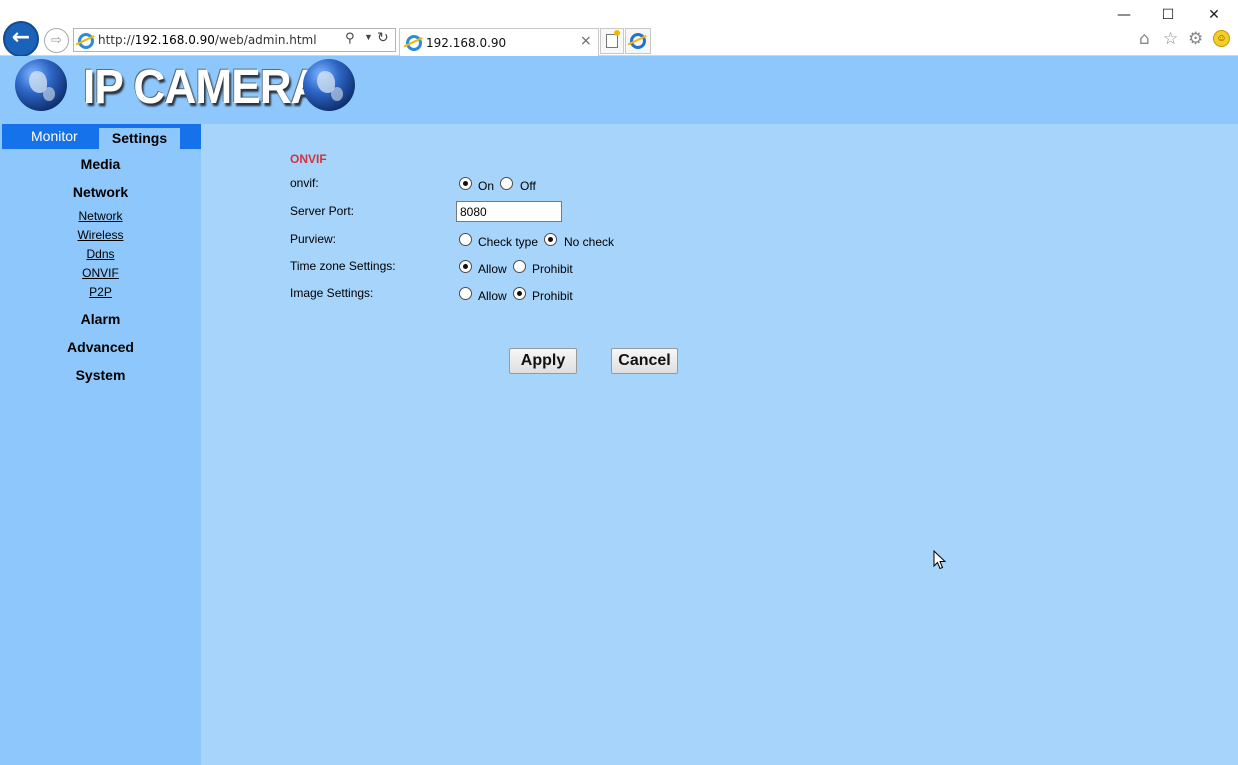  I want to click on image-prohibit-radio, so click(519, 293).